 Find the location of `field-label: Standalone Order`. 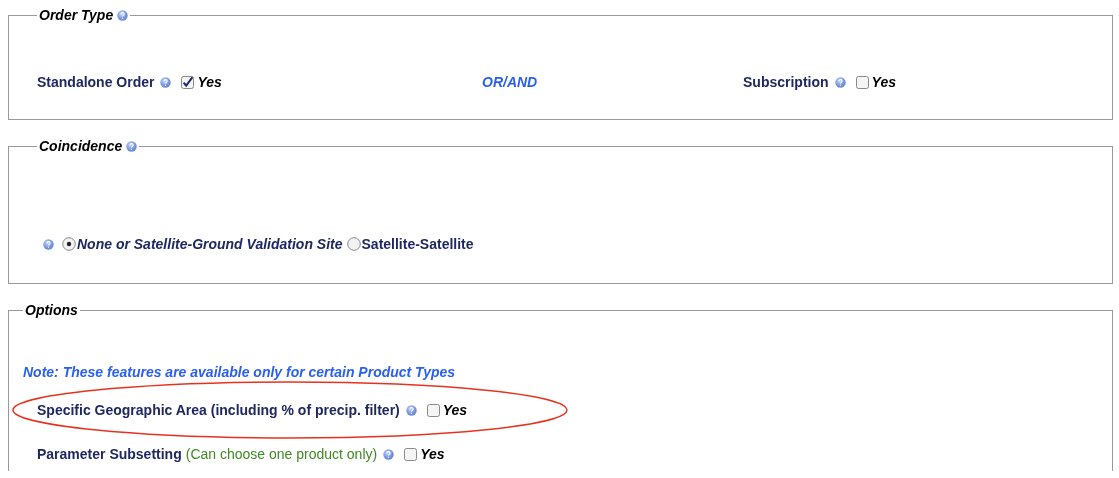

field-label: Standalone Order is located at coordinates (96, 82).